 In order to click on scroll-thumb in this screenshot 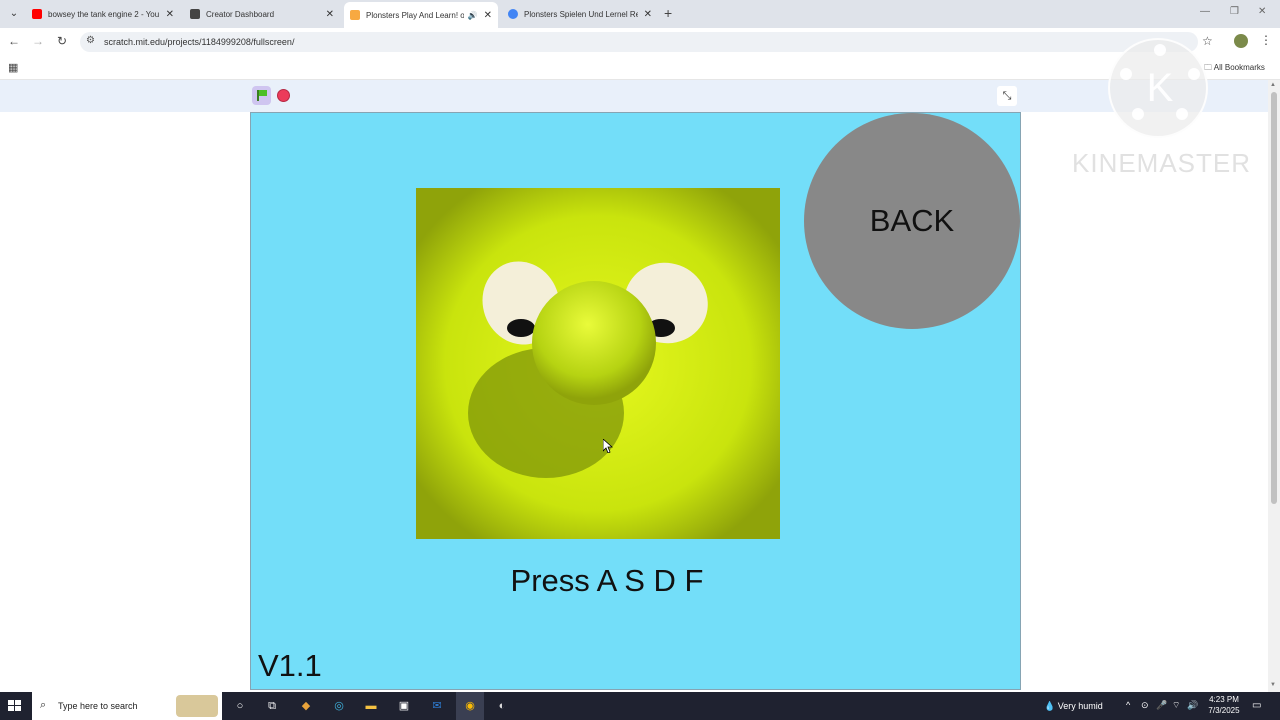, I will do `click(1274, 298)`.